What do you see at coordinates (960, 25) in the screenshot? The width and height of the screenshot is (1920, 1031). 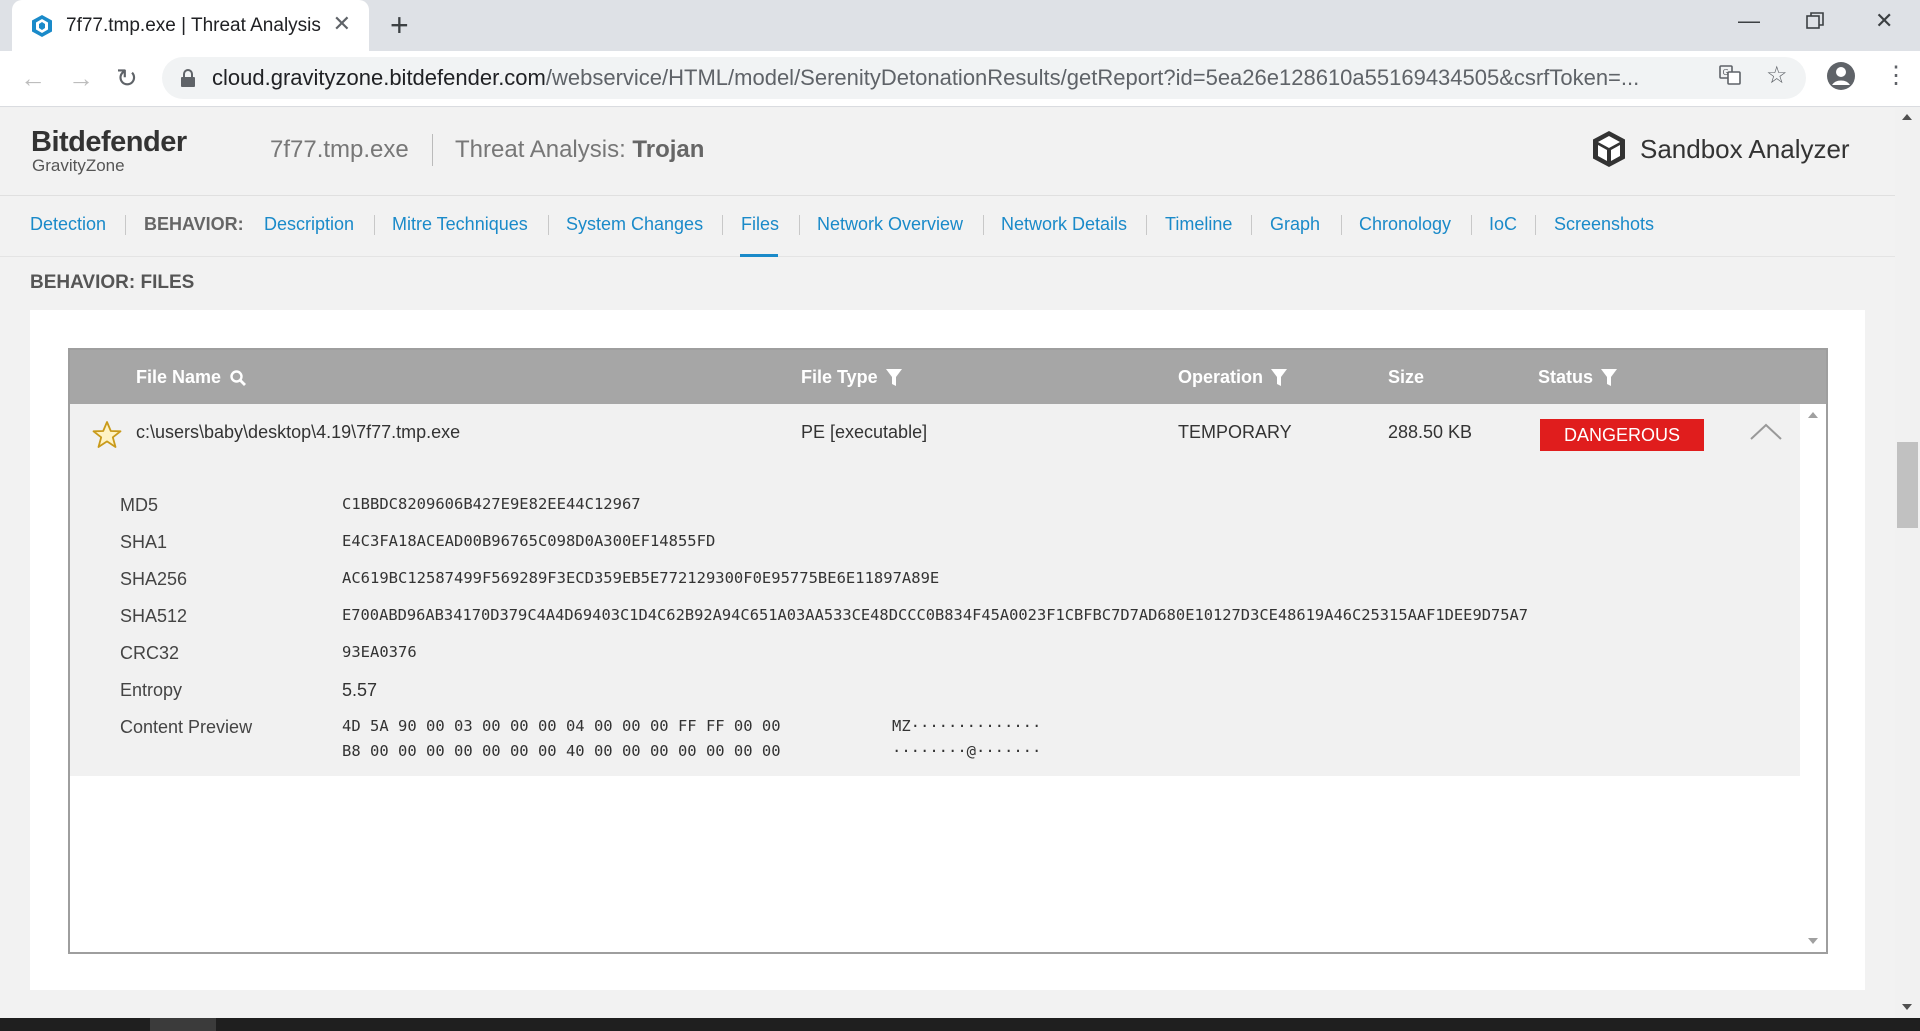 I see `browser-tabstrip: 7f77.tmp.exe | Threat Analysis ✕ + — ✕` at bounding box center [960, 25].